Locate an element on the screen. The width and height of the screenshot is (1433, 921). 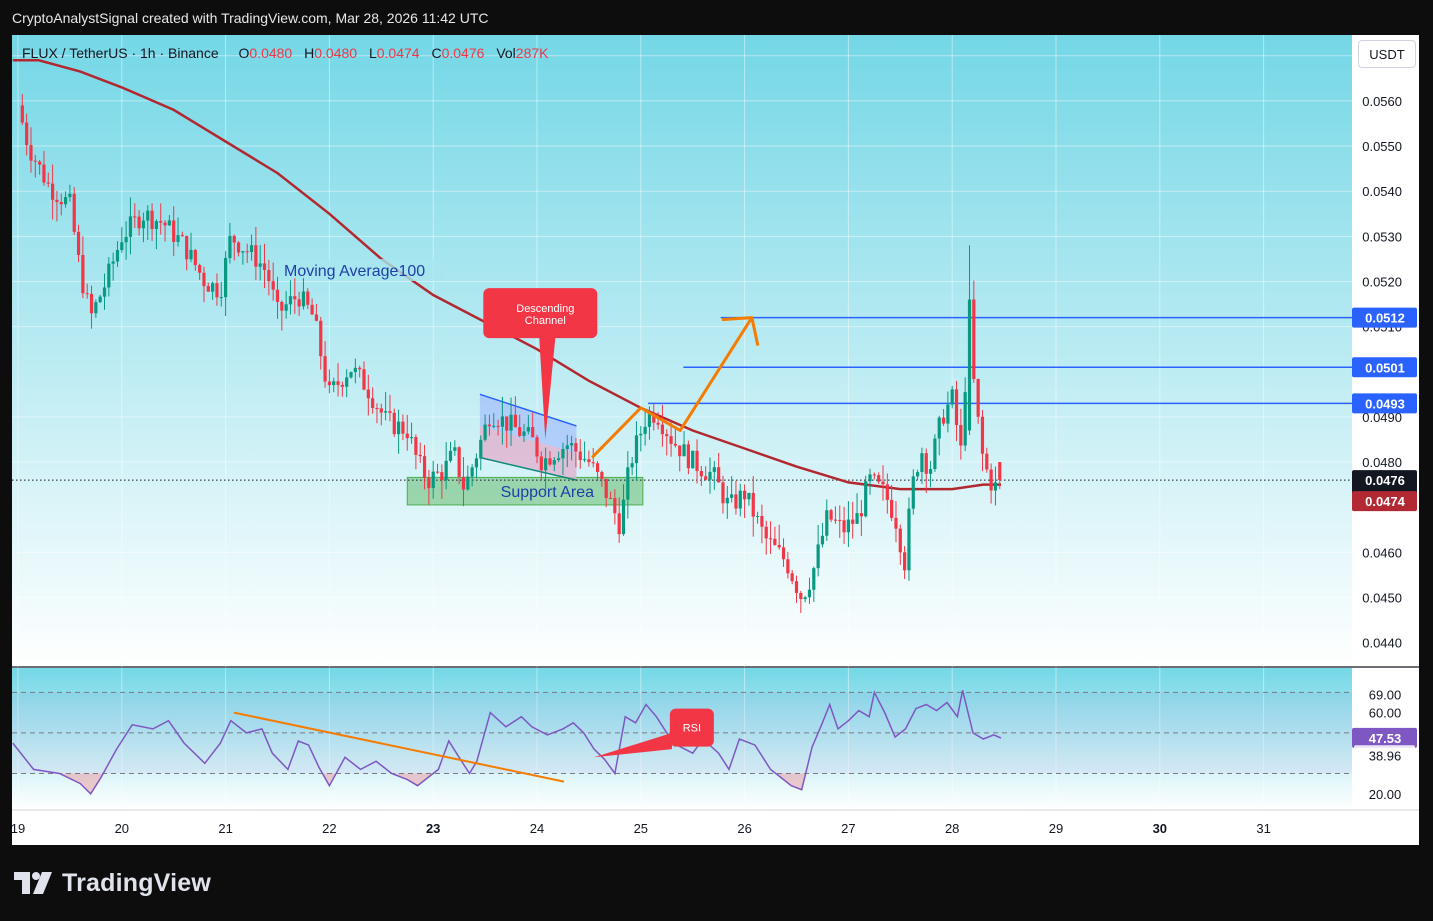
bearish-candle is located at coordinates (74, 211).